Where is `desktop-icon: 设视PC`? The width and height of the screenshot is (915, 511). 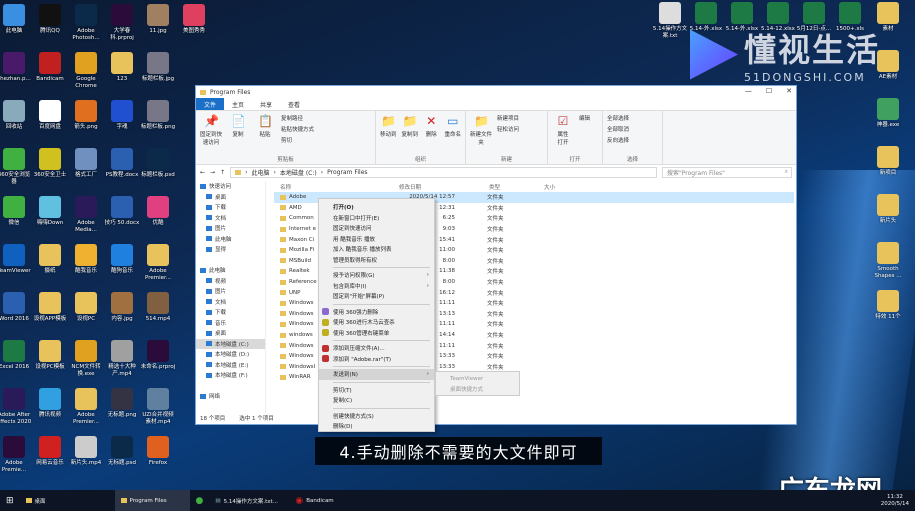 desktop-icon: 设视PC is located at coordinates (86, 307).